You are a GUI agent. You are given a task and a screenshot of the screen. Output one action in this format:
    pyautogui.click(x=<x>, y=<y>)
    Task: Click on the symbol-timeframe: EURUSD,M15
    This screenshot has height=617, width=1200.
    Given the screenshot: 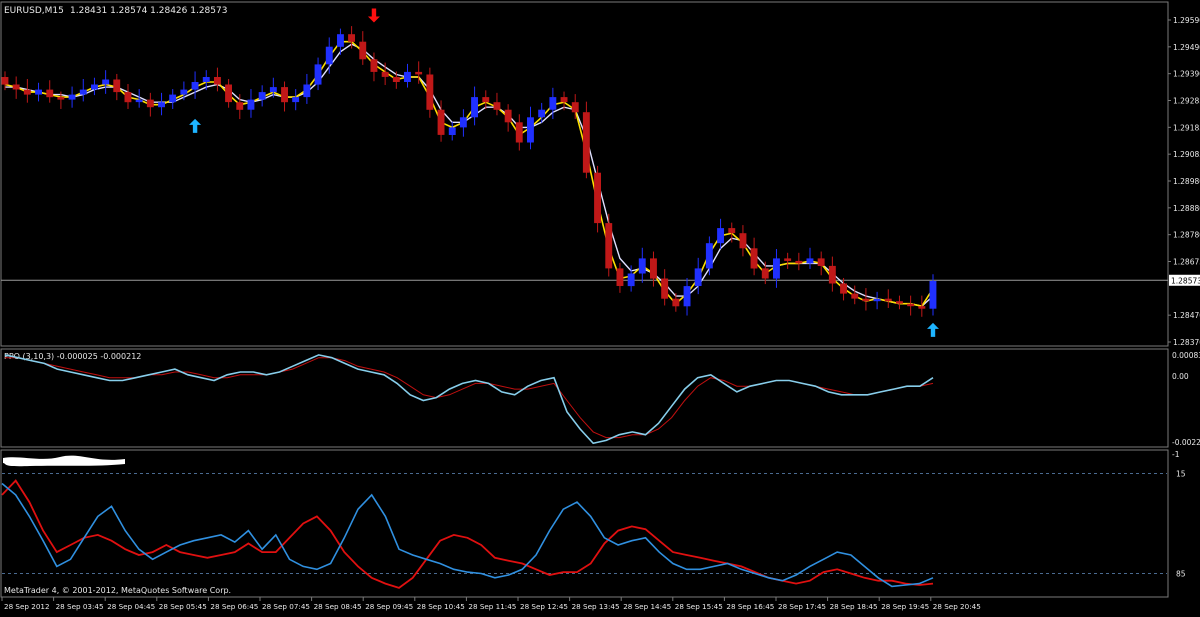 What is the action you would take?
    pyautogui.click(x=34, y=11)
    